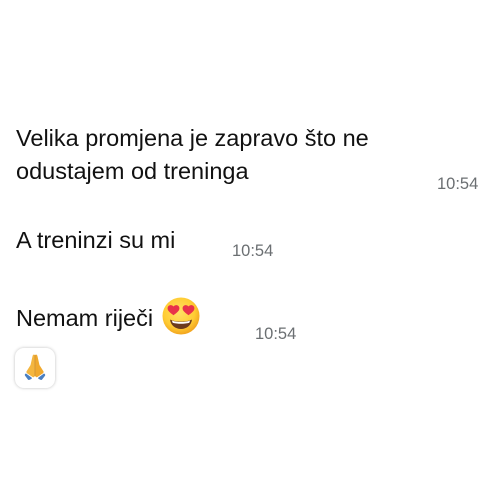  I want to click on folded-hands-emoji-icon, so click(35, 368).